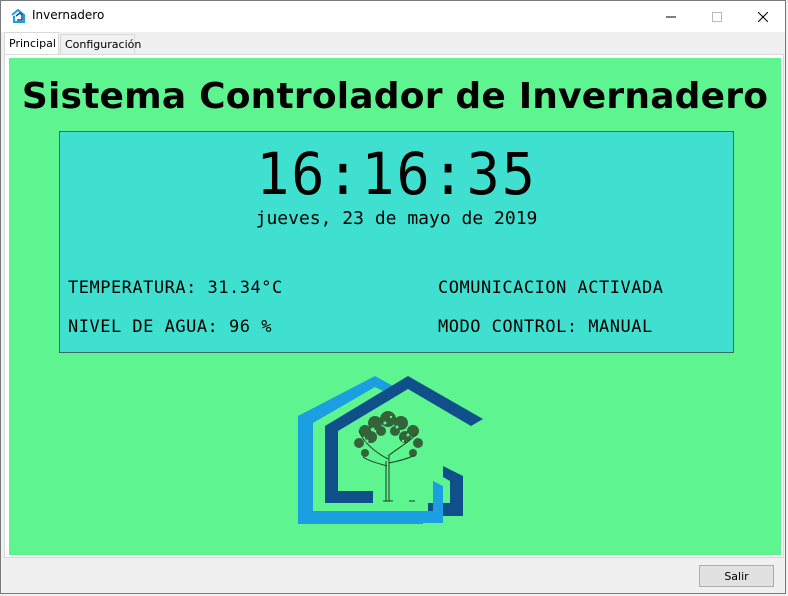  What do you see at coordinates (394, 576) in the screenshot?
I see `bottom-bar: Salir` at bounding box center [394, 576].